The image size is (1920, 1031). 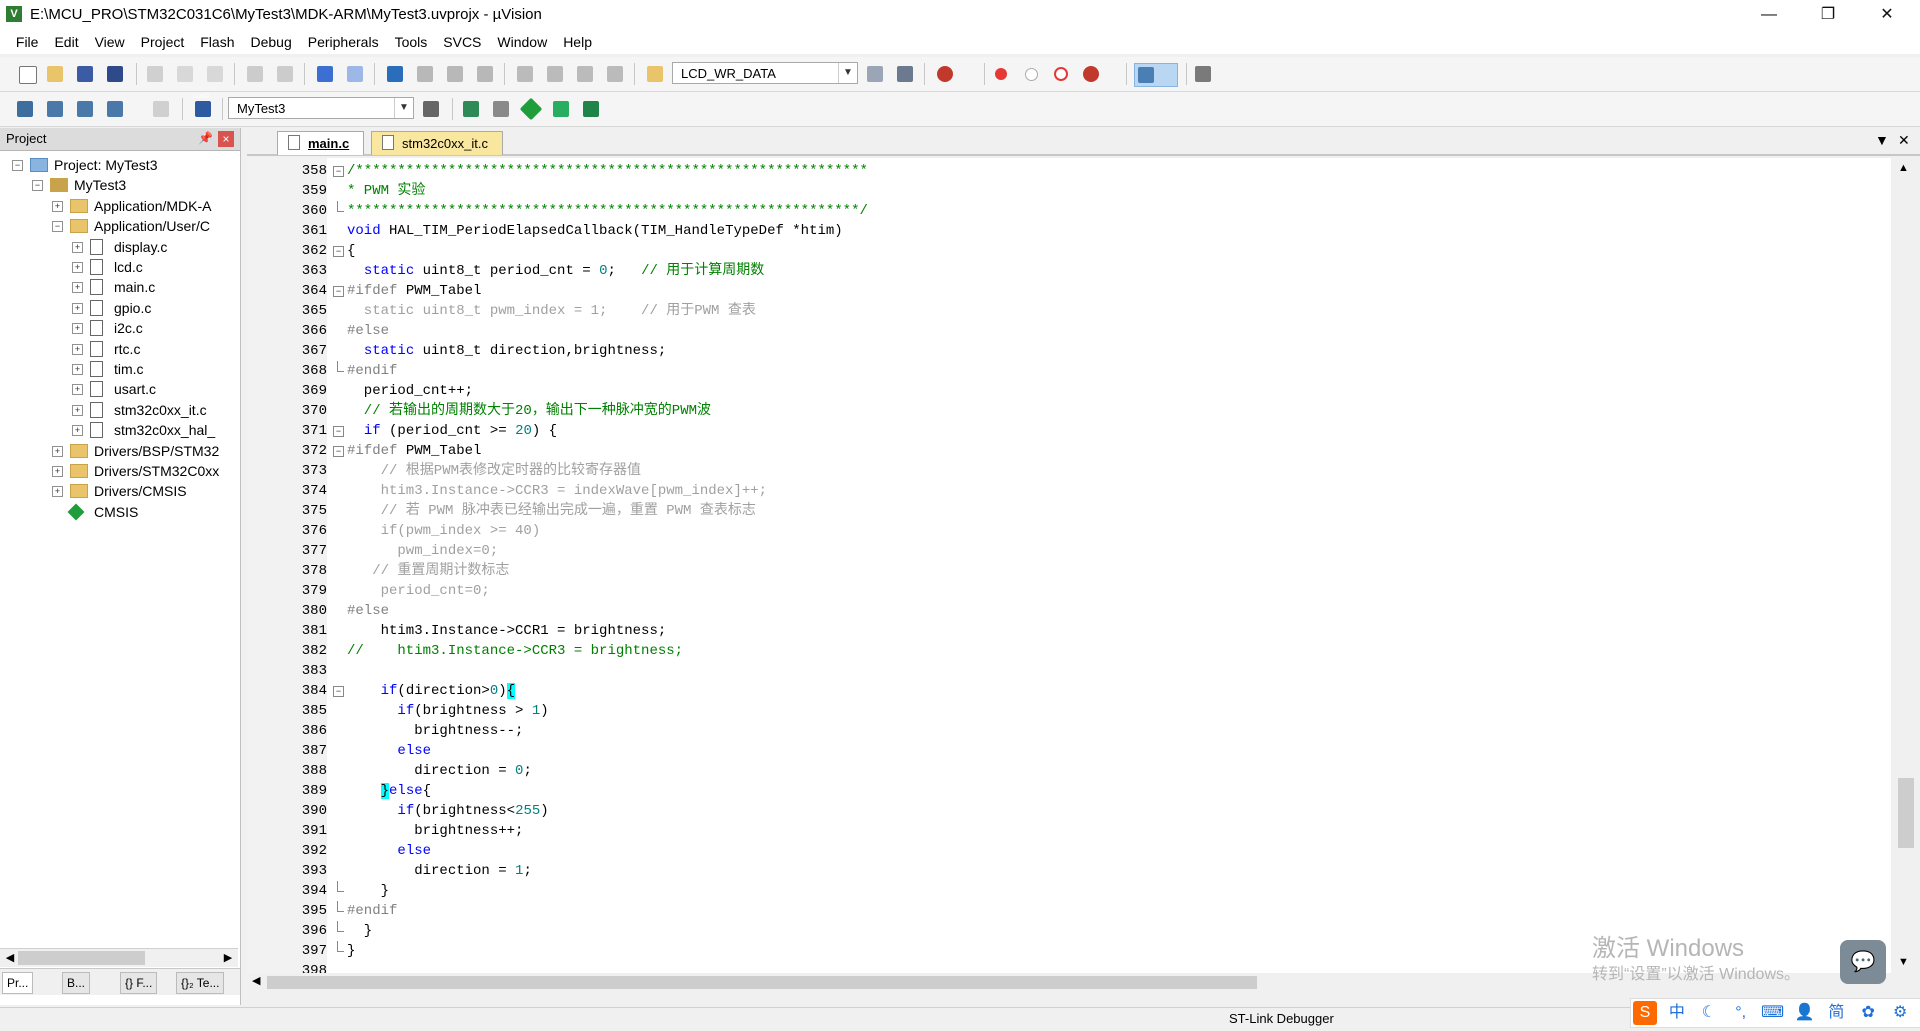 What do you see at coordinates (1069, 331) in the screenshot?
I see `code-line: 366 #else` at bounding box center [1069, 331].